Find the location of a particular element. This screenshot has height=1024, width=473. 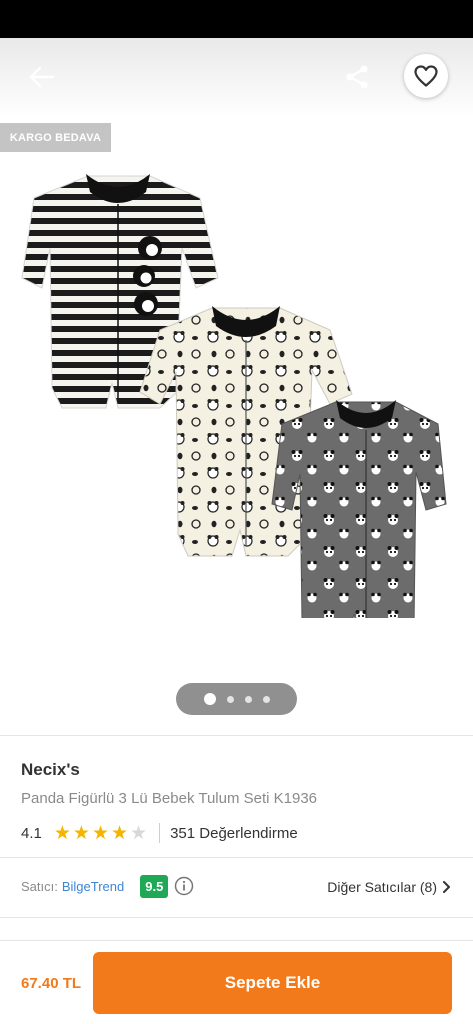

share-icon is located at coordinates (357, 77).